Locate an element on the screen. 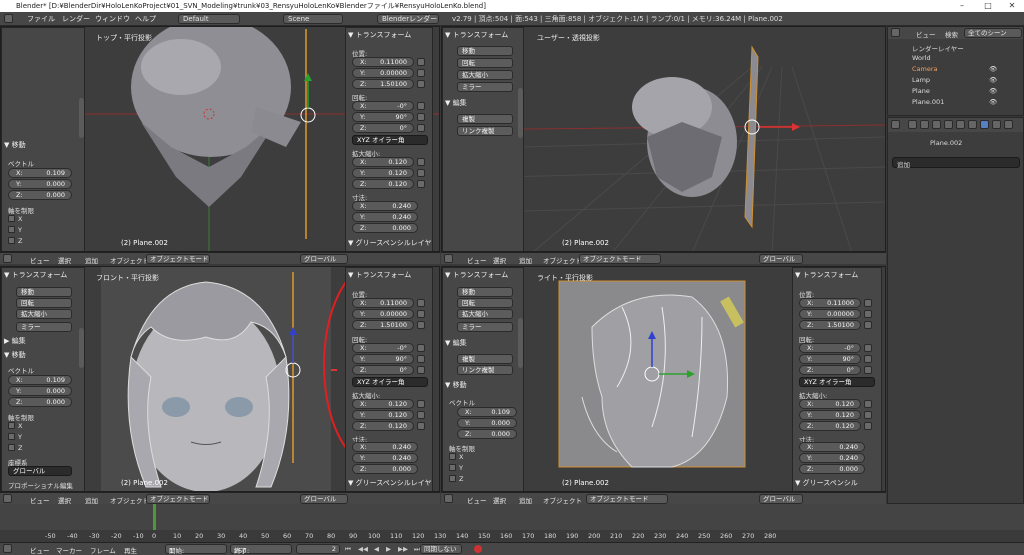 Image resolution: width=1024 pixels, height=555 pixels. location-z-field: Z: 1.50100 is located at coordinates (830, 325).